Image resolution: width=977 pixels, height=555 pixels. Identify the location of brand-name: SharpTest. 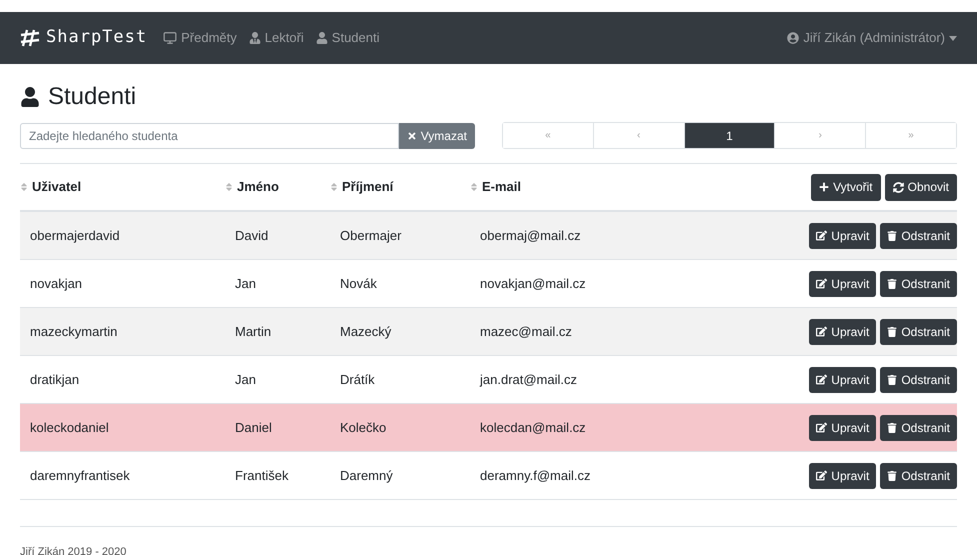
(97, 38).